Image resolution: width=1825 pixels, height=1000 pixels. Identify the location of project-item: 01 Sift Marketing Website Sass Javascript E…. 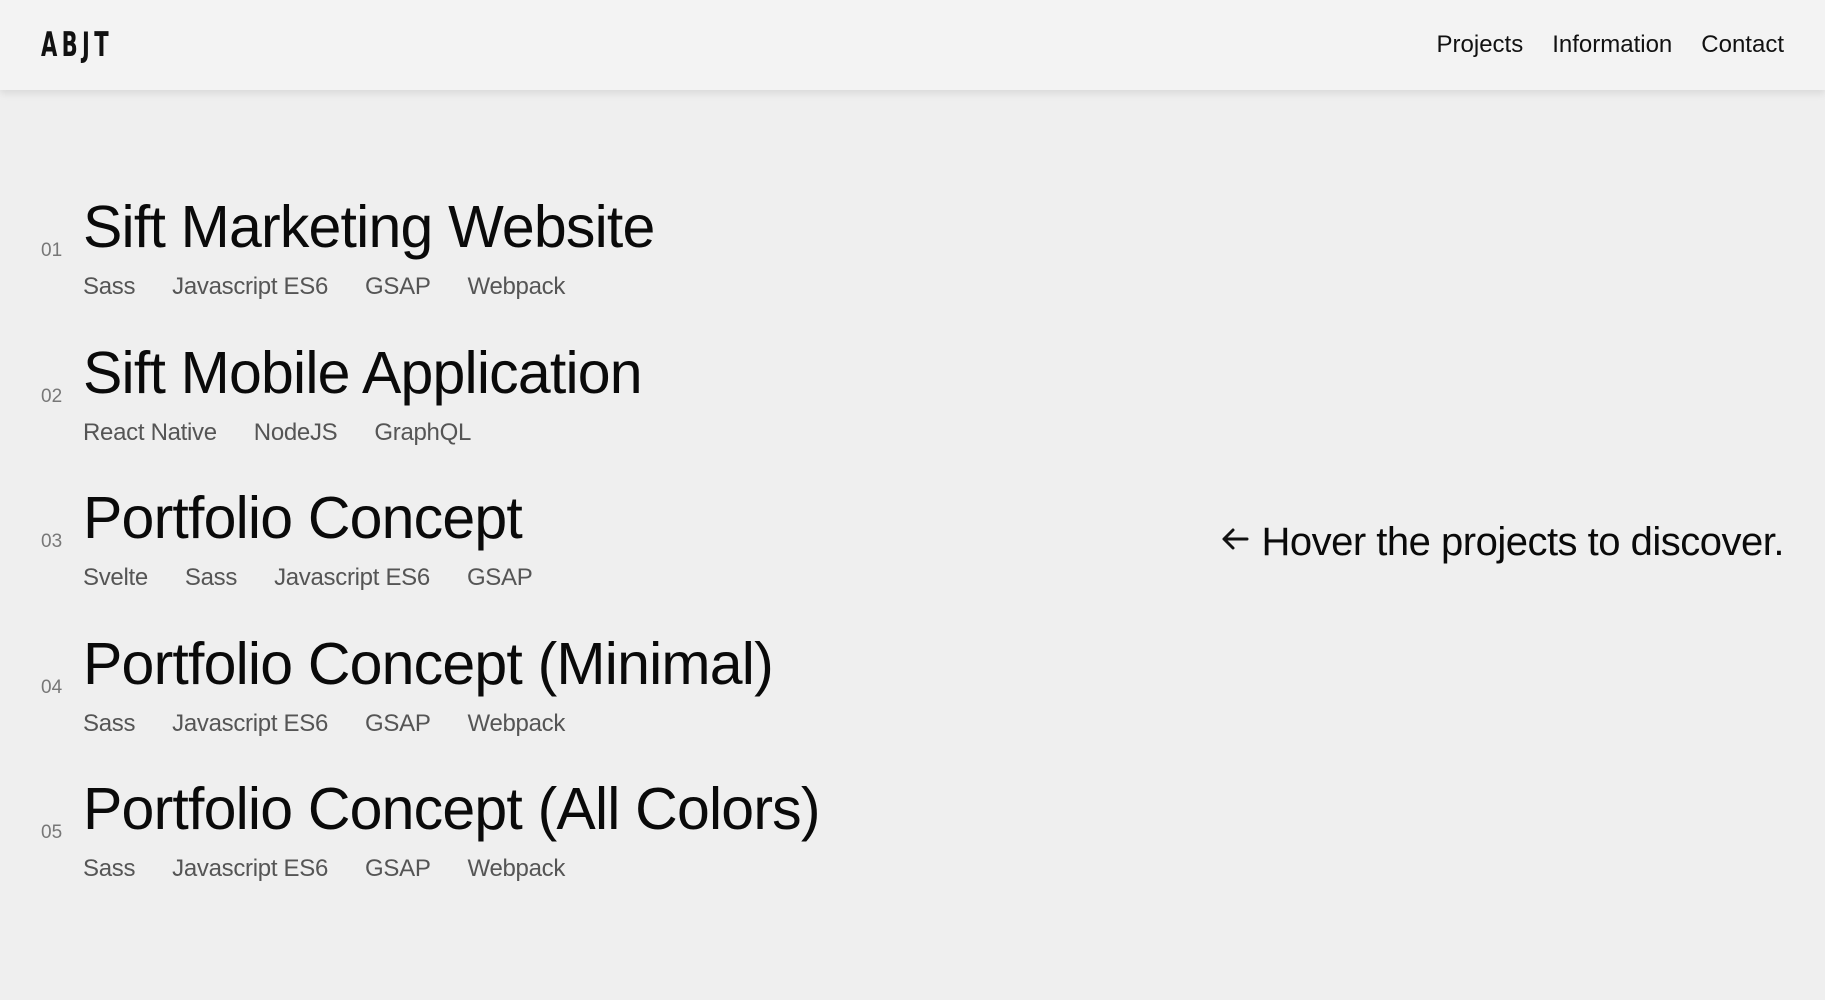
(491, 265).